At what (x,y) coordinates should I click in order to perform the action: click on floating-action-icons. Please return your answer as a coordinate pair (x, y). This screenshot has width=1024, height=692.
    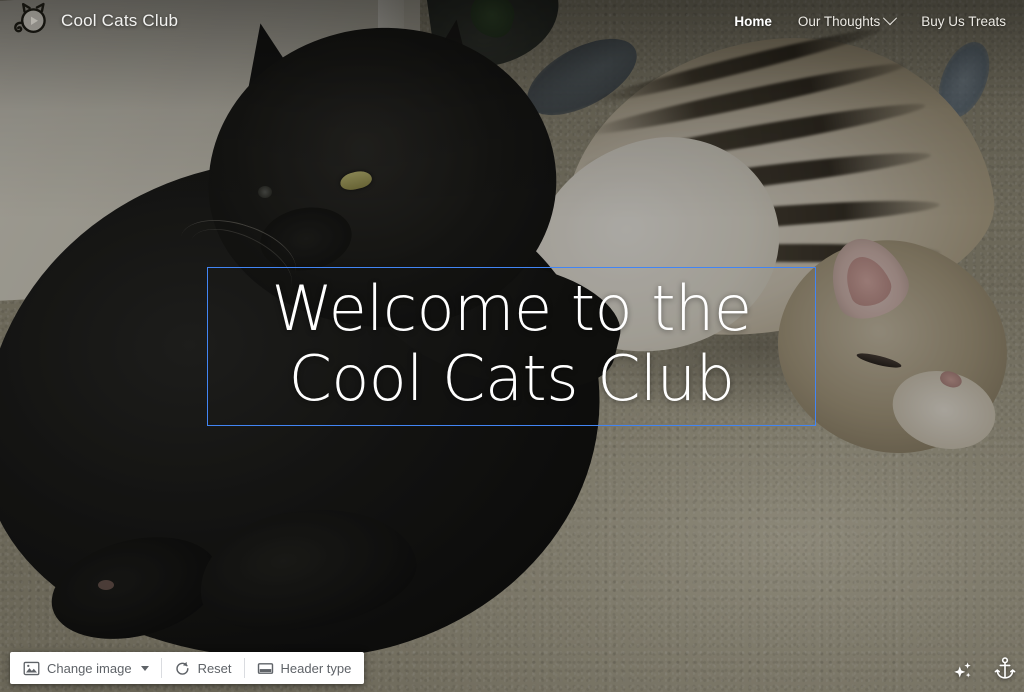
    Looking at the image, I should click on (983, 669).